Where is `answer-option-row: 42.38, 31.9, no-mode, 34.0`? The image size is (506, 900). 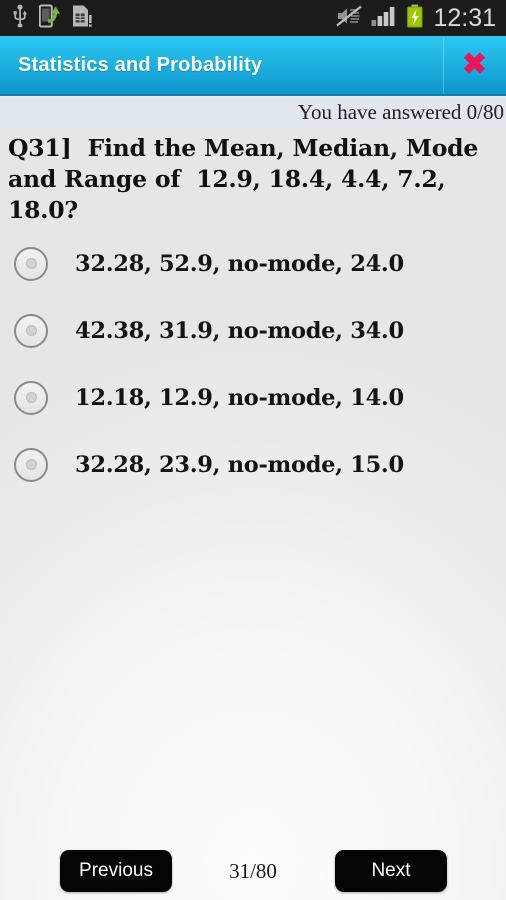 answer-option-row: 42.38, 31.9, no-mode, 34.0 is located at coordinates (253, 330).